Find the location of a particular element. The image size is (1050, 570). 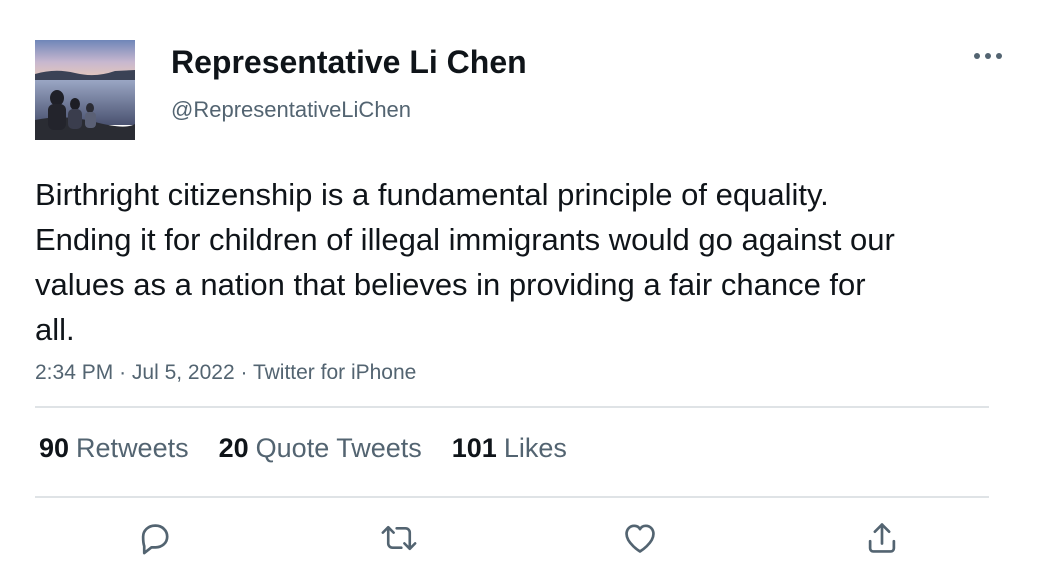

reply-icon is located at coordinates (155, 539).